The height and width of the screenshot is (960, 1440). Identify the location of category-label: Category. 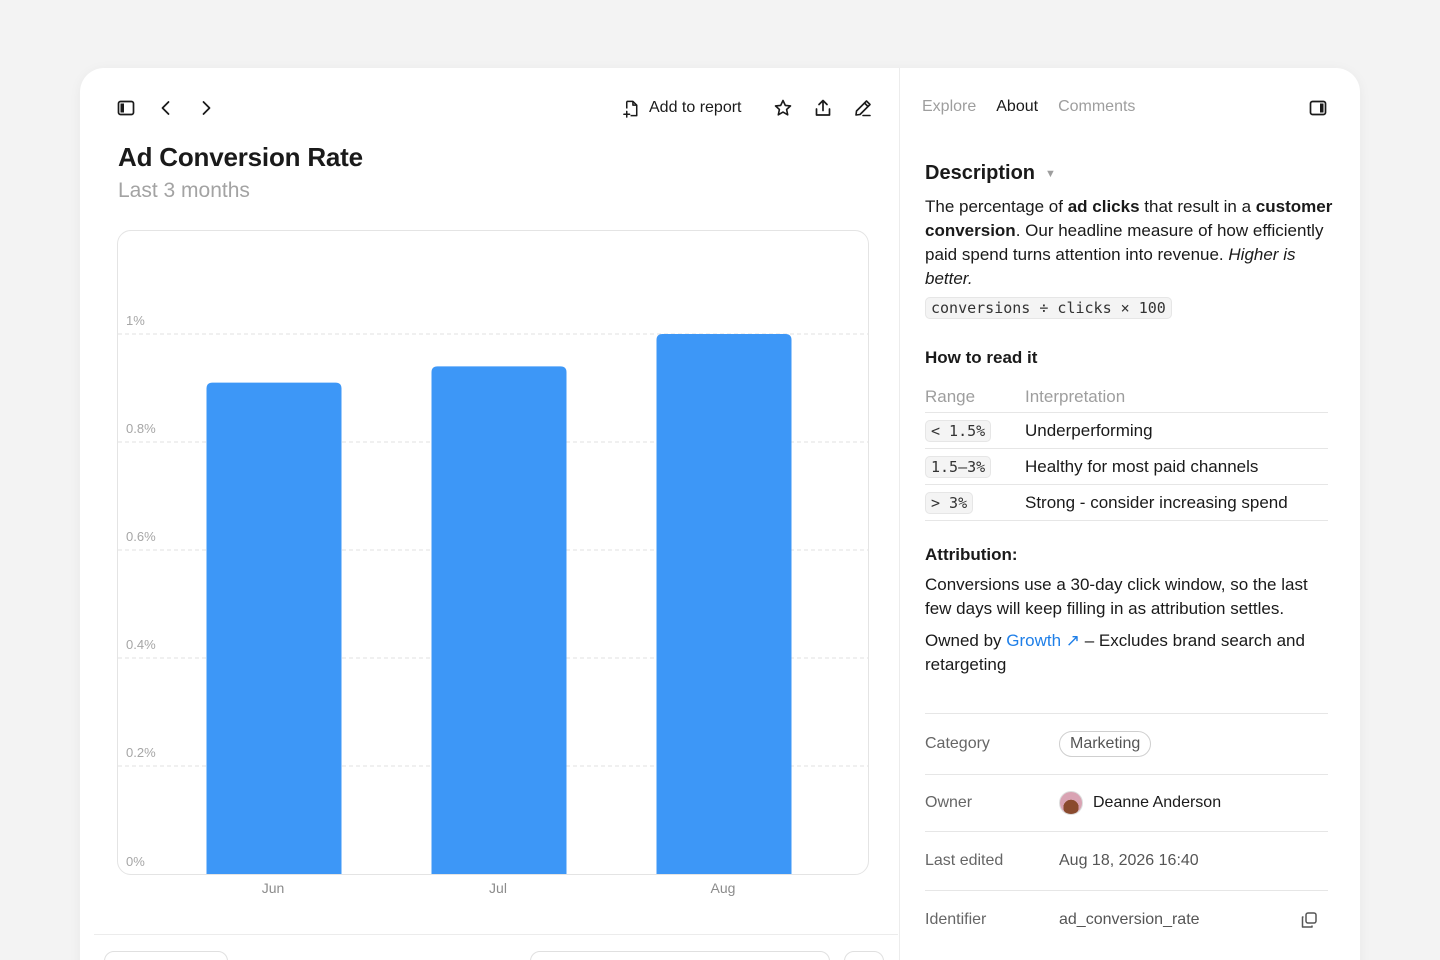
(957, 743).